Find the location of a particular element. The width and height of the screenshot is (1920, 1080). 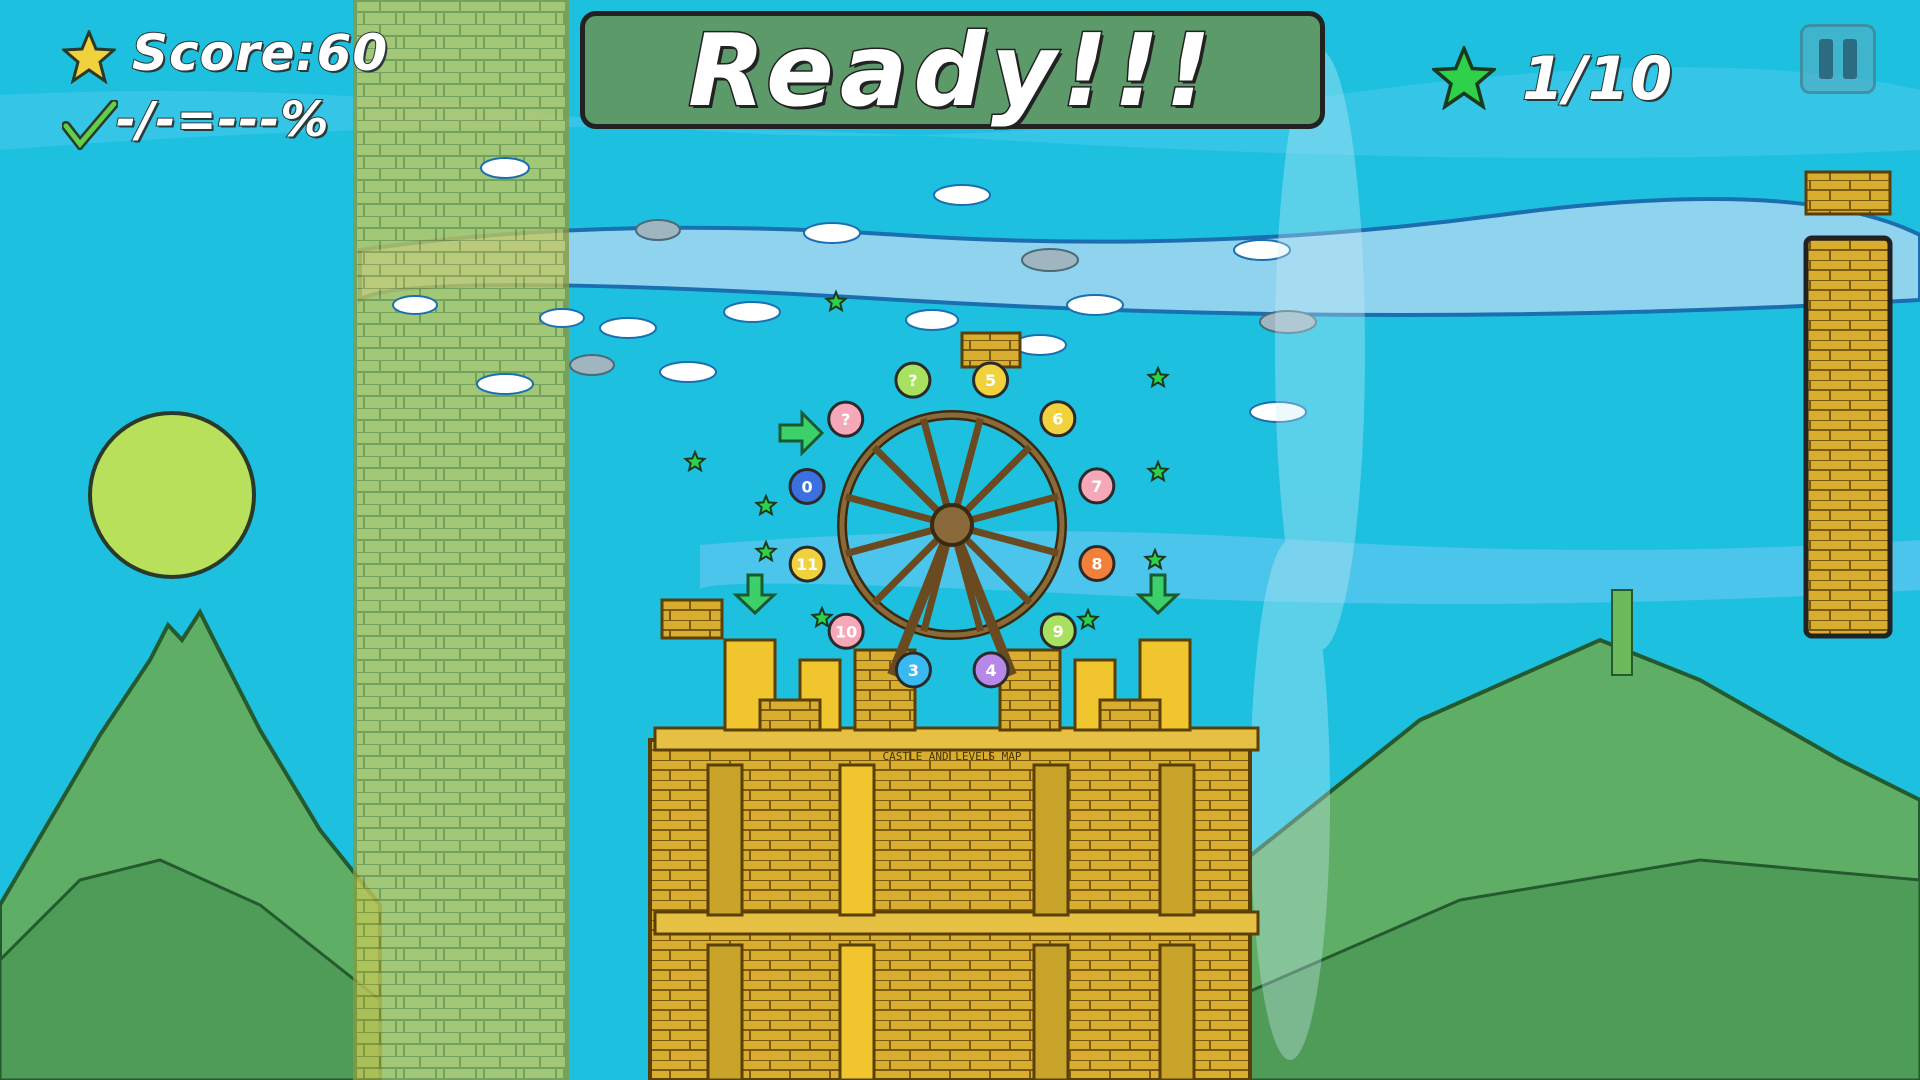

pause-icon-bar is located at coordinates (1850, 59).